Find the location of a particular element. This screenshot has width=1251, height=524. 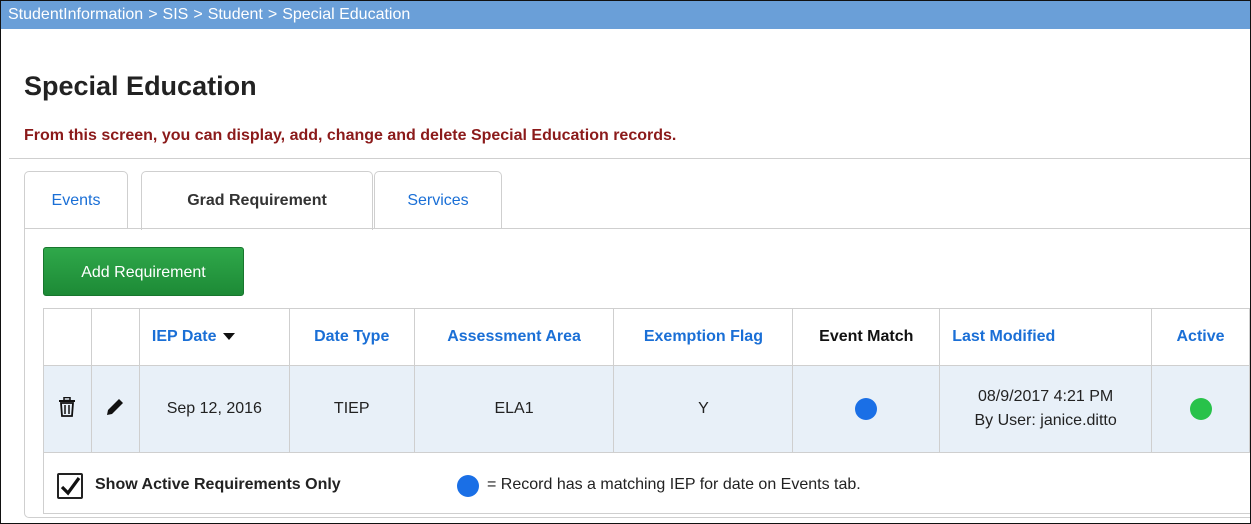

active-cell is located at coordinates (1200, 409).